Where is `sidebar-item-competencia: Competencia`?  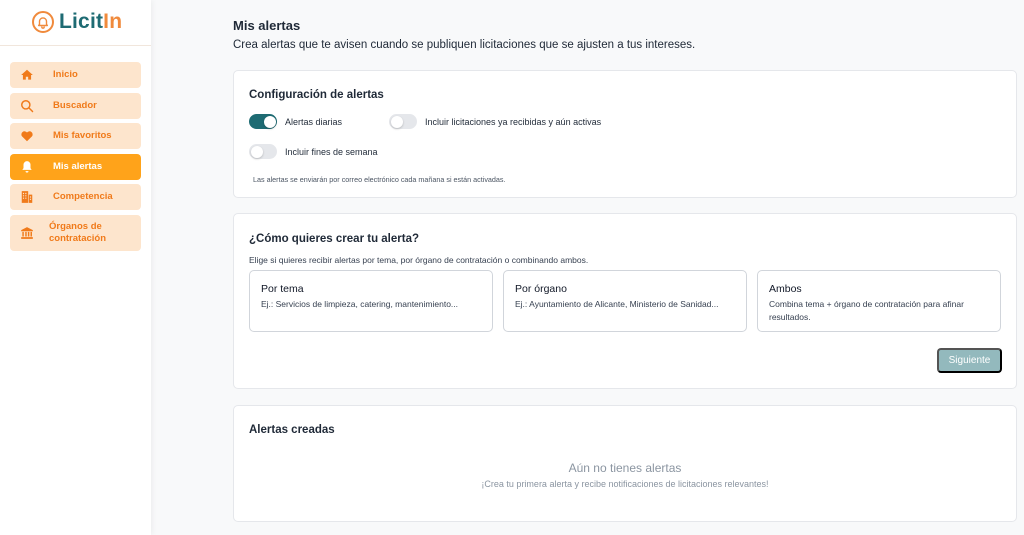
sidebar-item-competencia: Competencia is located at coordinates (75, 197).